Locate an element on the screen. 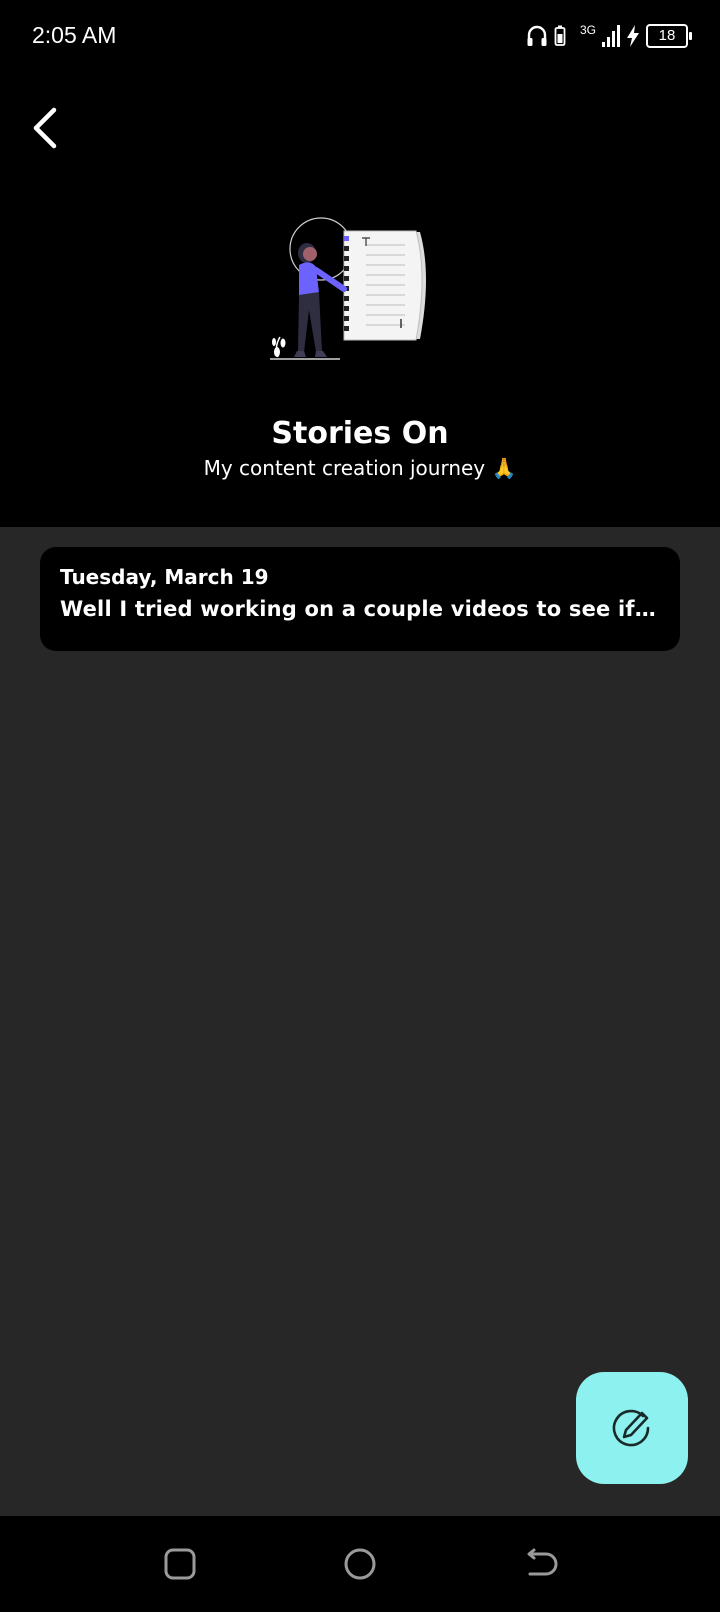 The image size is (720, 1612). back-arrow-icon is located at coordinates (46, 128).